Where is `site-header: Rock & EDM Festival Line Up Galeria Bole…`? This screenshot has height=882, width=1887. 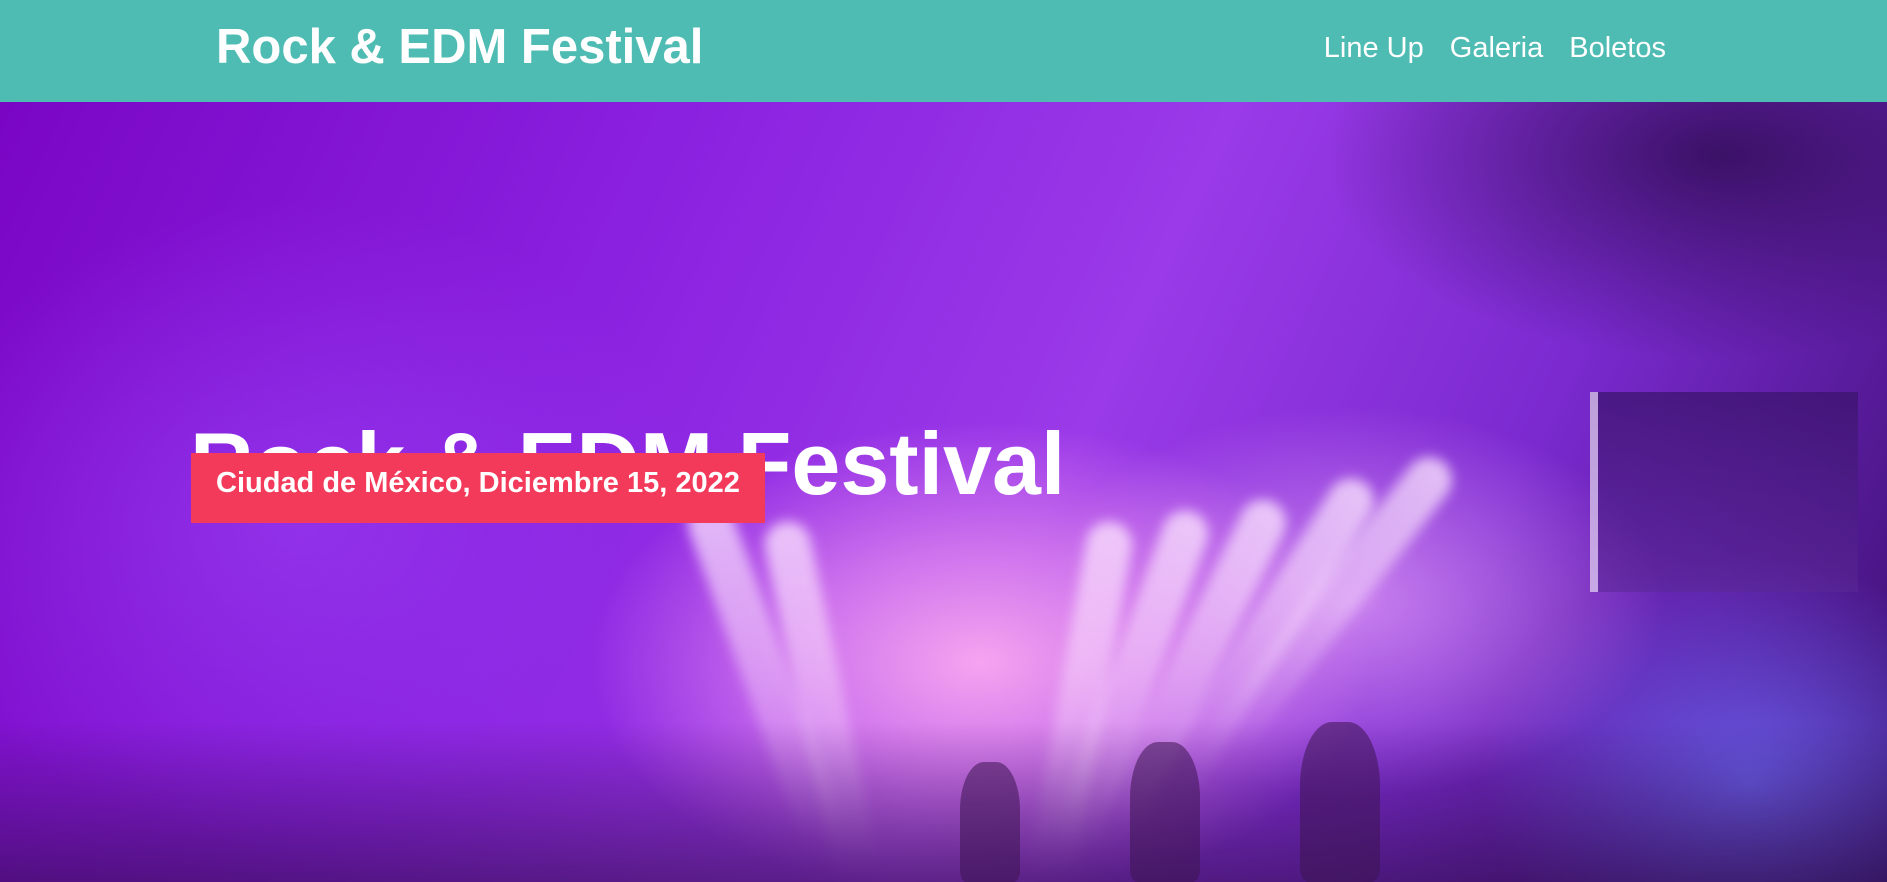 site-header: Rock & EDM Festival Line Up Galeria Bole… is located at coordinates (943, 51).